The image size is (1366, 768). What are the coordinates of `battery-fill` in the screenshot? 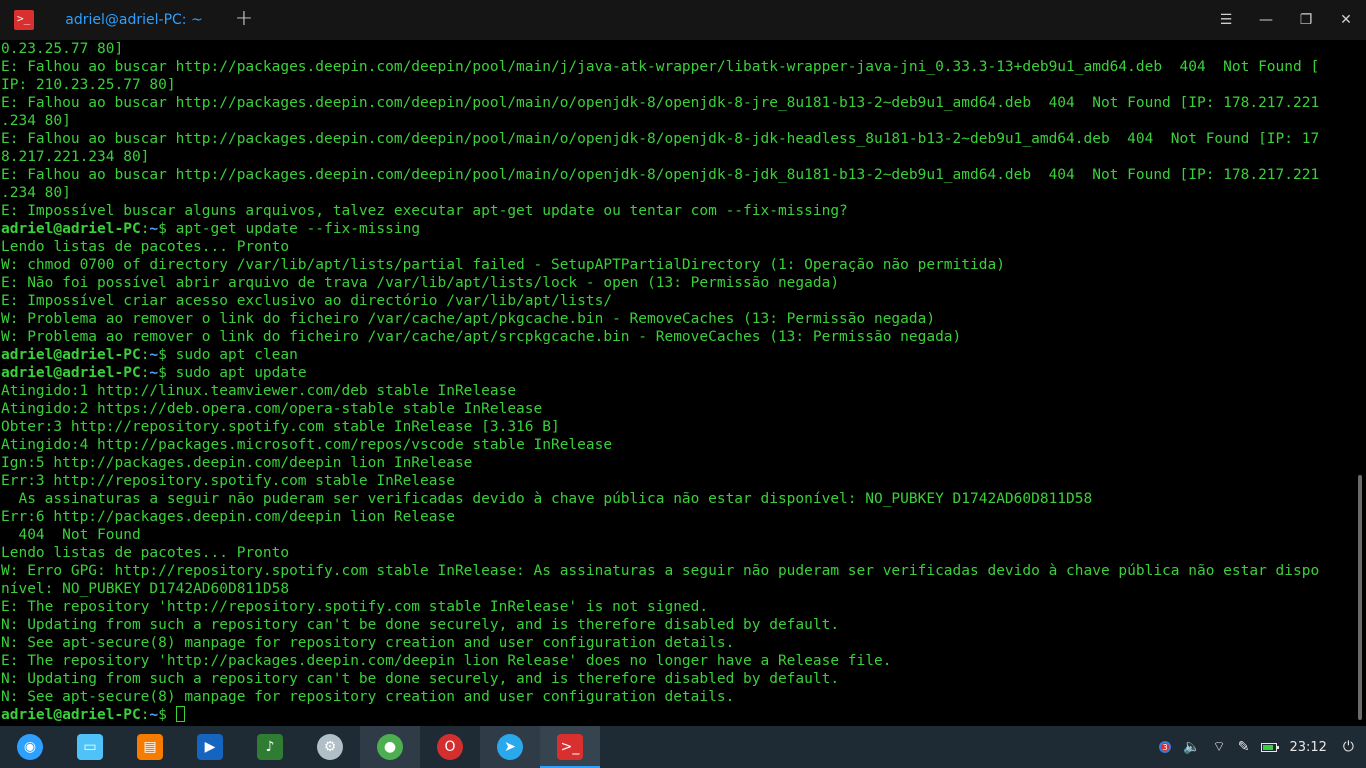 It's located at (1268, 747).